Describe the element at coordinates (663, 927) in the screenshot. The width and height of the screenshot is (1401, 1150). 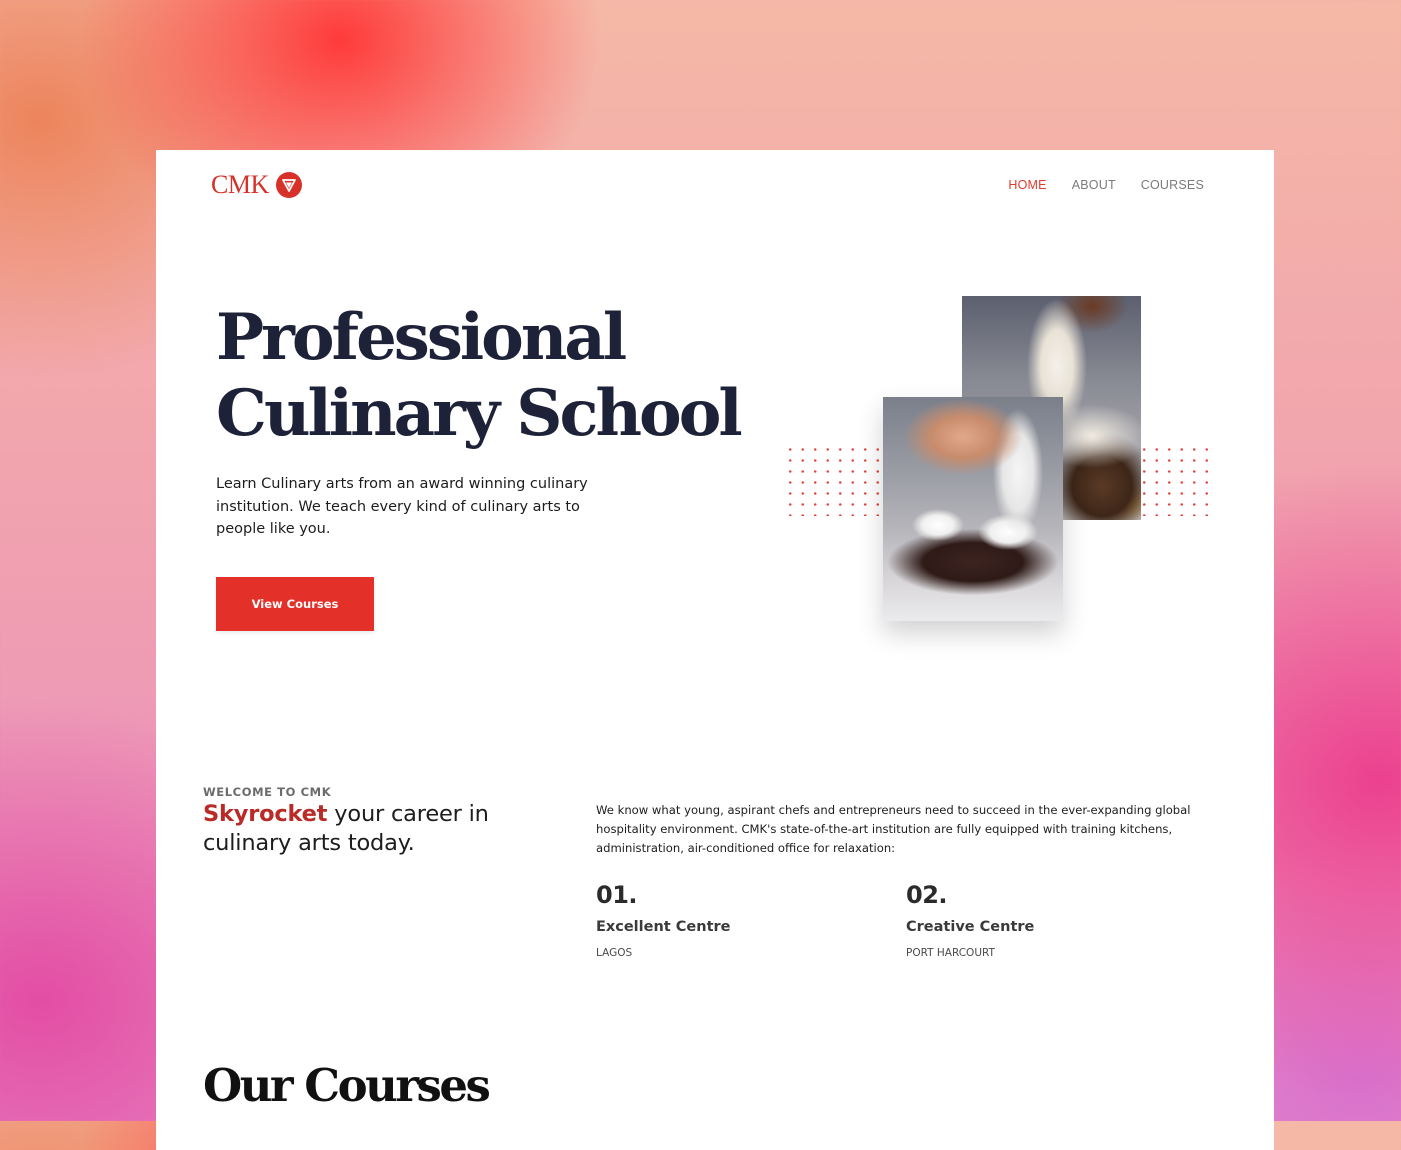
I see `centre-title: Excellent Centre` at that location.